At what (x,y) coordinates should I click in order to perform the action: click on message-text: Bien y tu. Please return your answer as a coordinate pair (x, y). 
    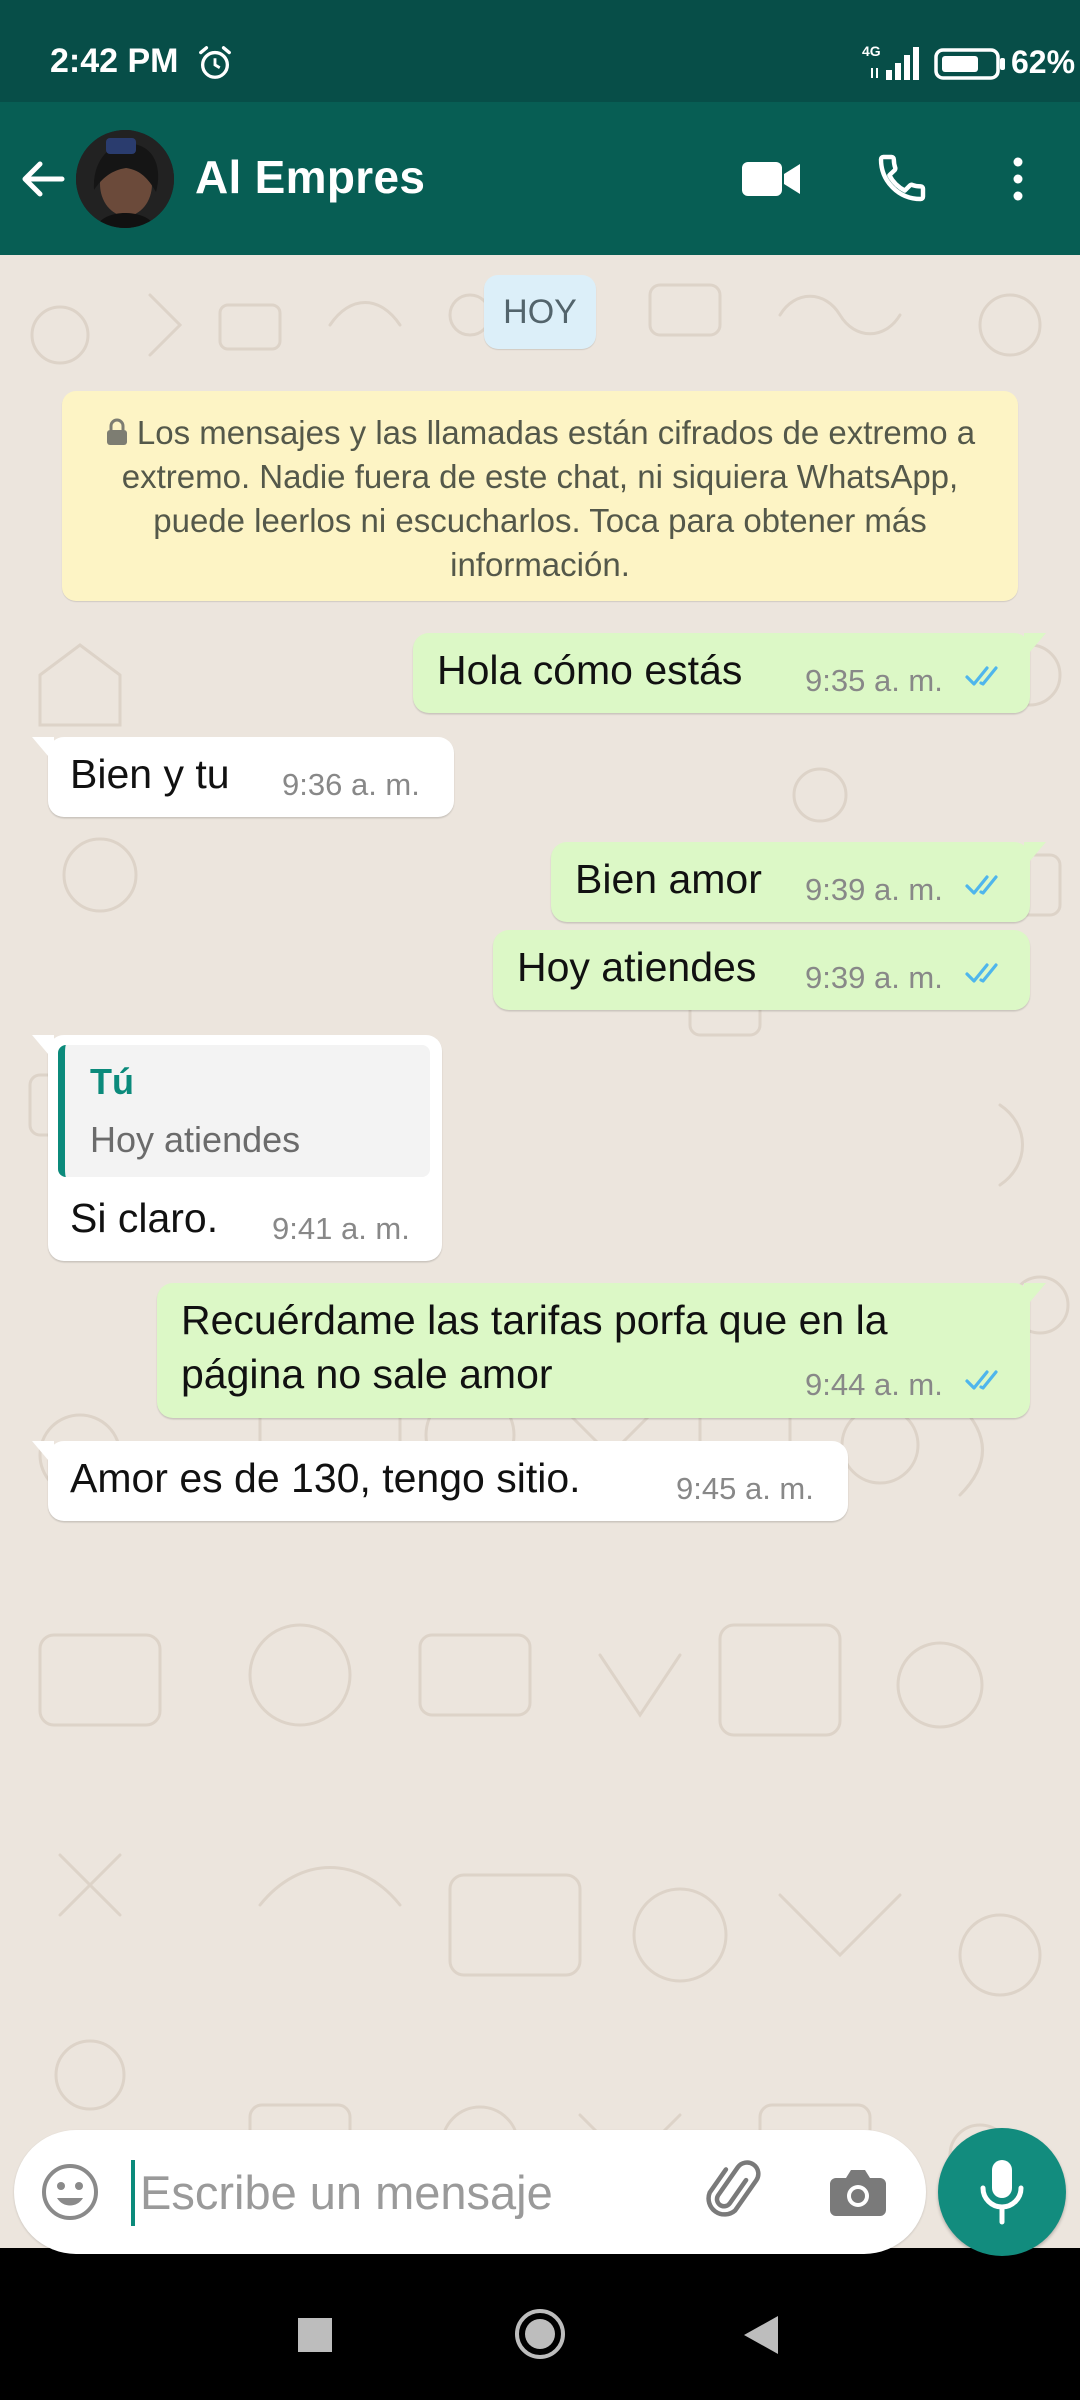
    Looking at the image, I should click on (150, 774).